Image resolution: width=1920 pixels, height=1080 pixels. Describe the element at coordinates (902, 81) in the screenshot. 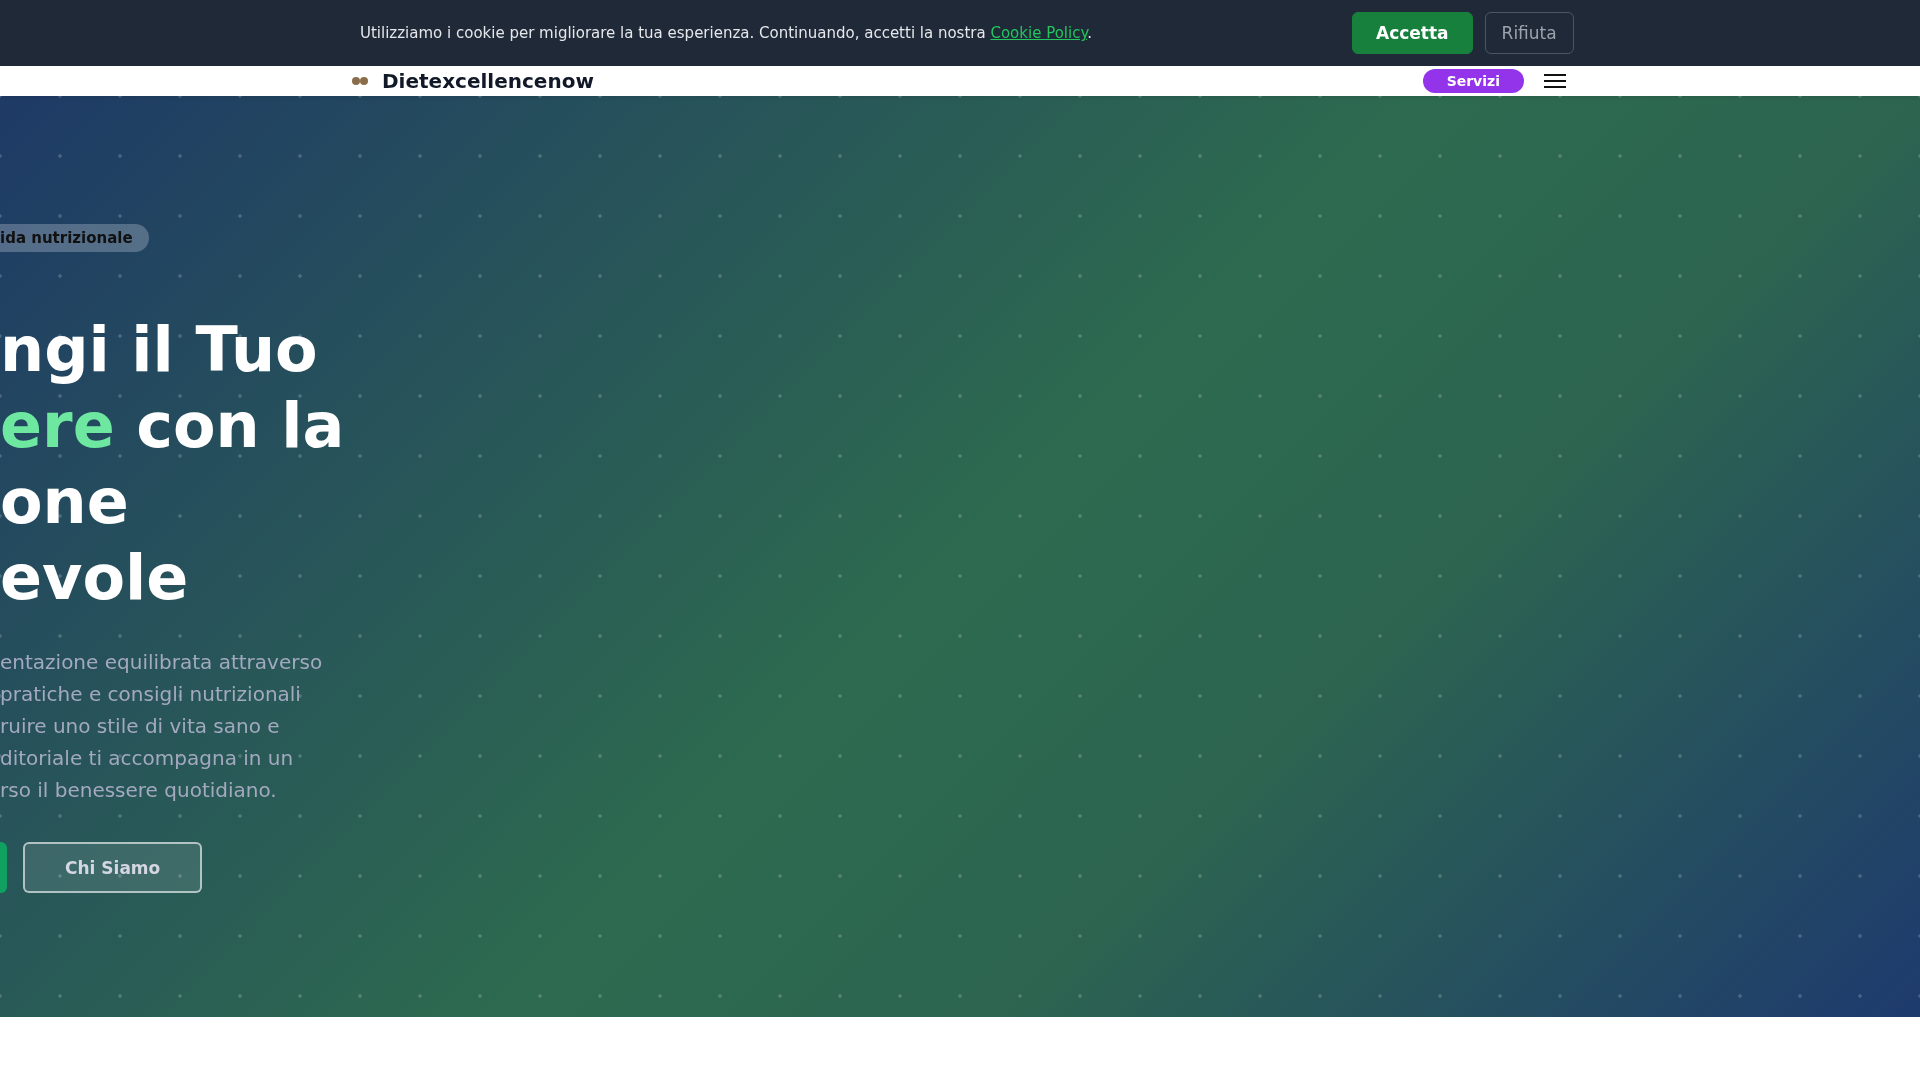

I see `site-logo: Dietexcellencenow` at that location.